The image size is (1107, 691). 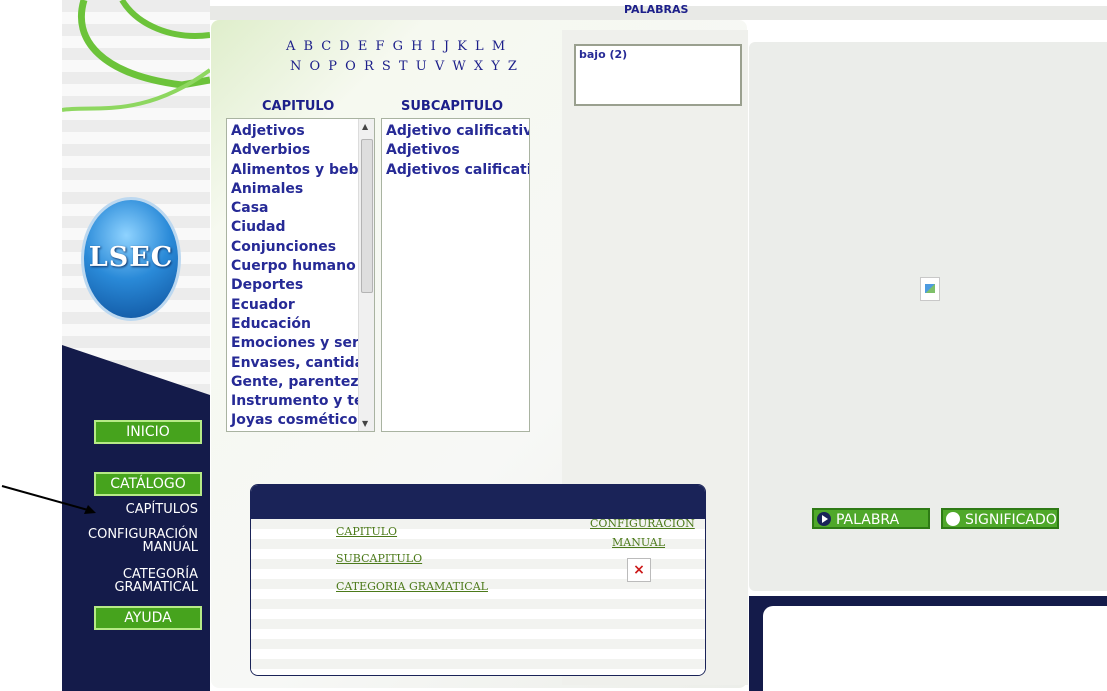 I want to click on scroll-down-icon: ▼, so click(x=365, y=423).